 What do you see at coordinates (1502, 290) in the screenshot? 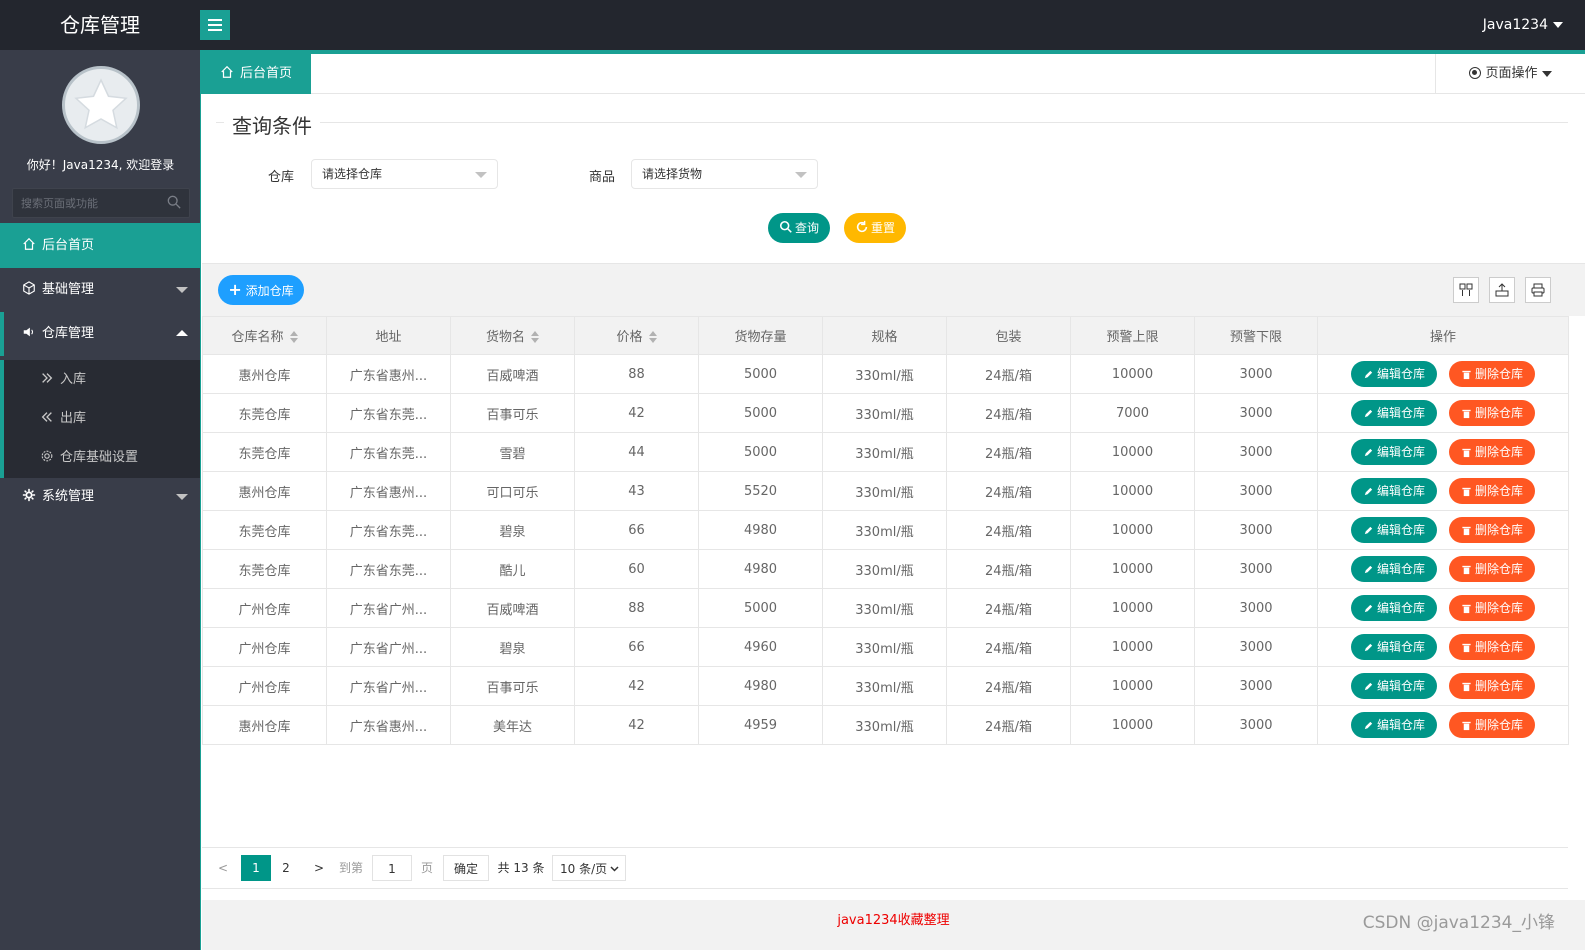
I see `export-button` at bounding box center [1502, 290].